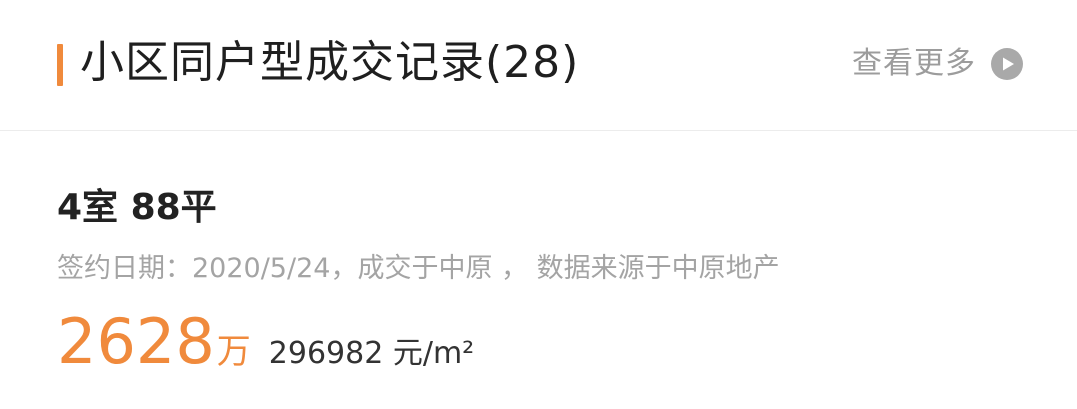 This screenshot has width=1077, height=409. I want to click on unit-price: 296982 元/m², so click(371, 353).